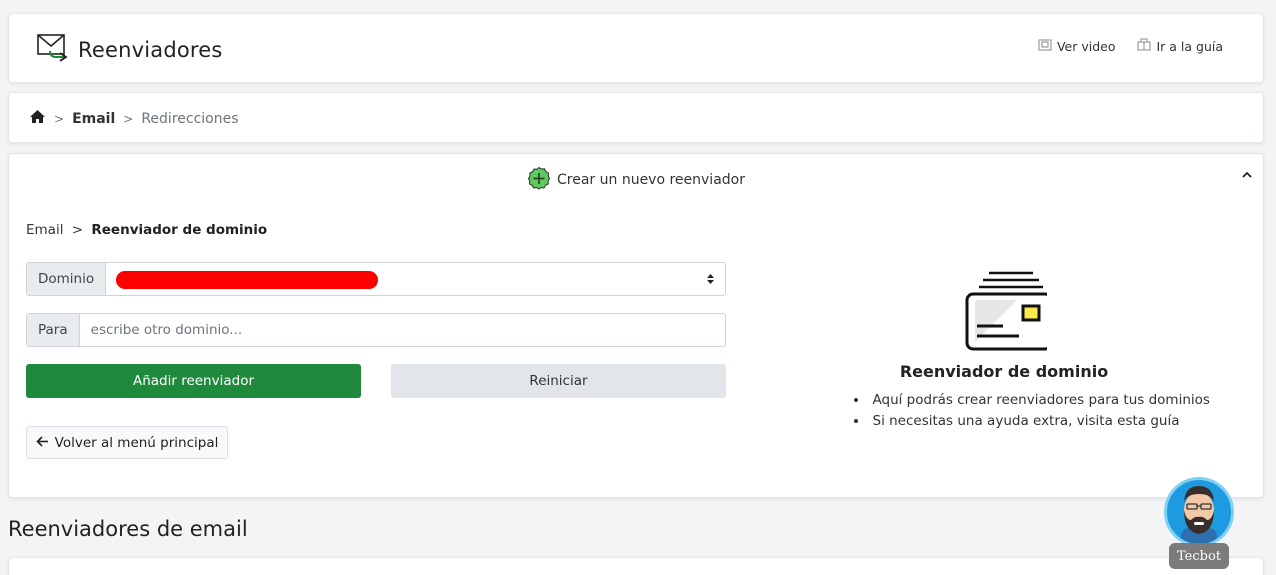 Image resolution: width=1276 pixels, height=575 pixels. I want to click on redacted-domain-value, so click(247, 280).